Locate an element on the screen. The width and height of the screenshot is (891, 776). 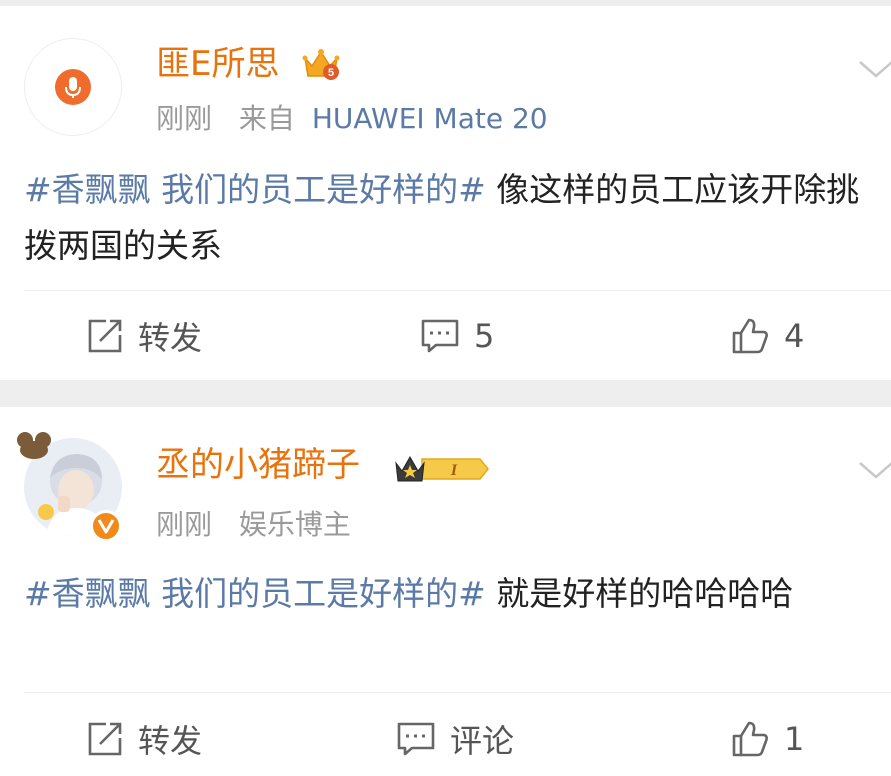
like-button: 1 is located at coordinates (767, 739).